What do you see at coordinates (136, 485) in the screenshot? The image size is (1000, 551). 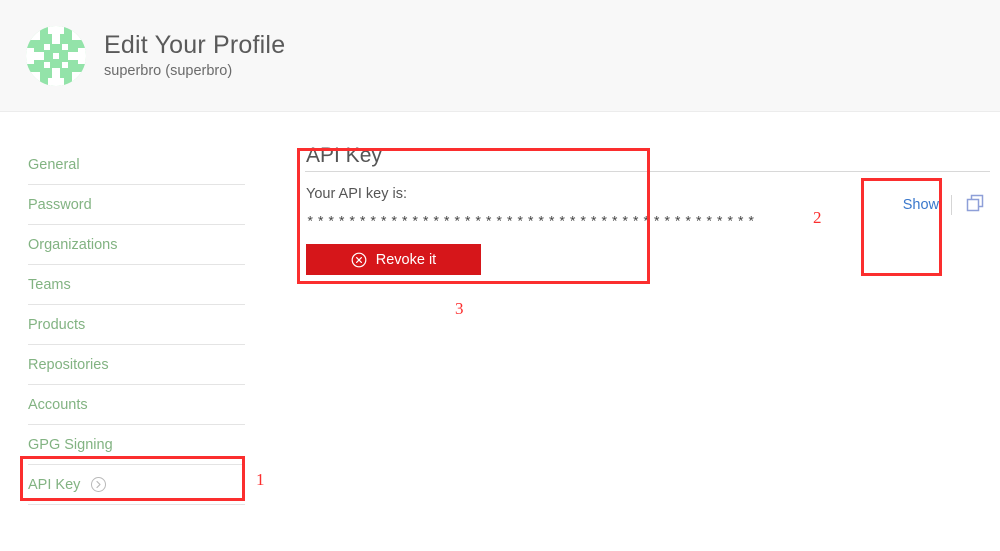 I see `sidebar-item-api-key: API Key` at bounding box center [136, 485].